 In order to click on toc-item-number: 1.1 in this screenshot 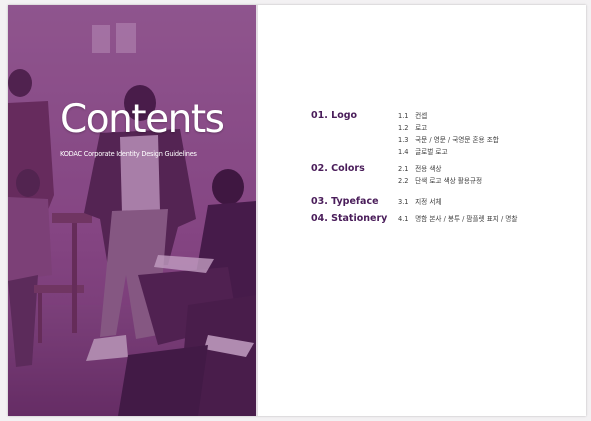, I will do `click(403, 116)`.